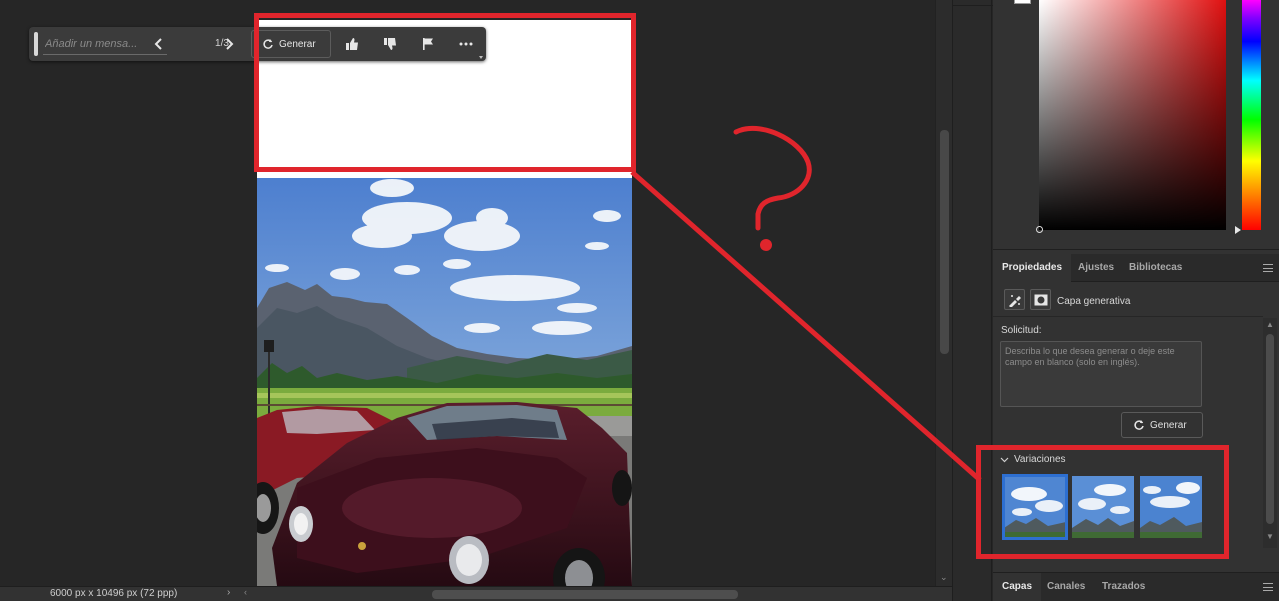 The height and width of the screenshot is (601, 1279). Describe the element at coordinates (1238, 230) in the screenshot. I see `hue-slider-marker` at that location.